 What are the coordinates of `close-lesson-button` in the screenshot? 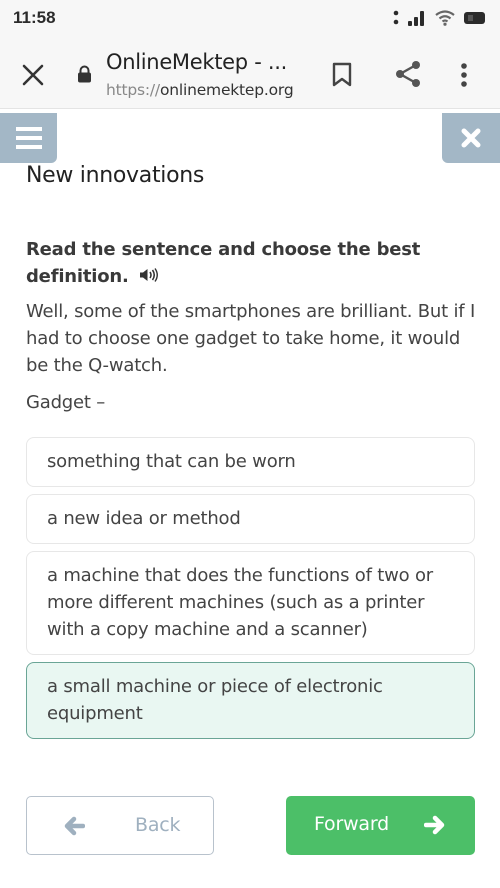 It's located at (471, 138).